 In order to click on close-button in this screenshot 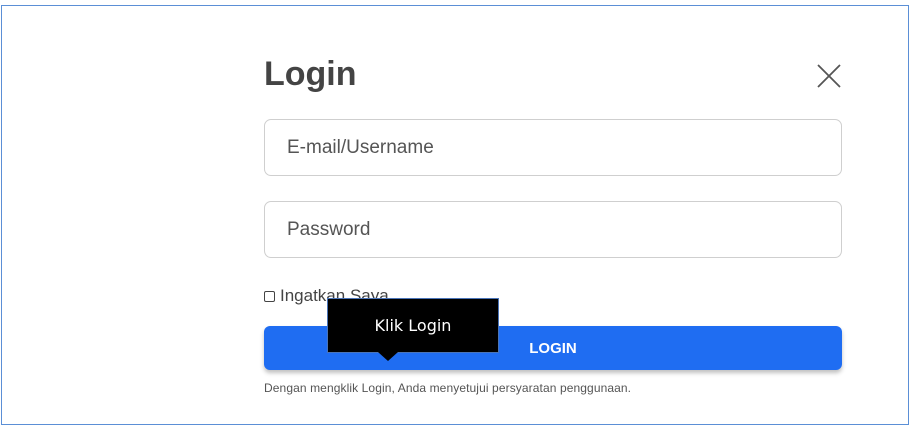, I will do `click(829, 76)`.